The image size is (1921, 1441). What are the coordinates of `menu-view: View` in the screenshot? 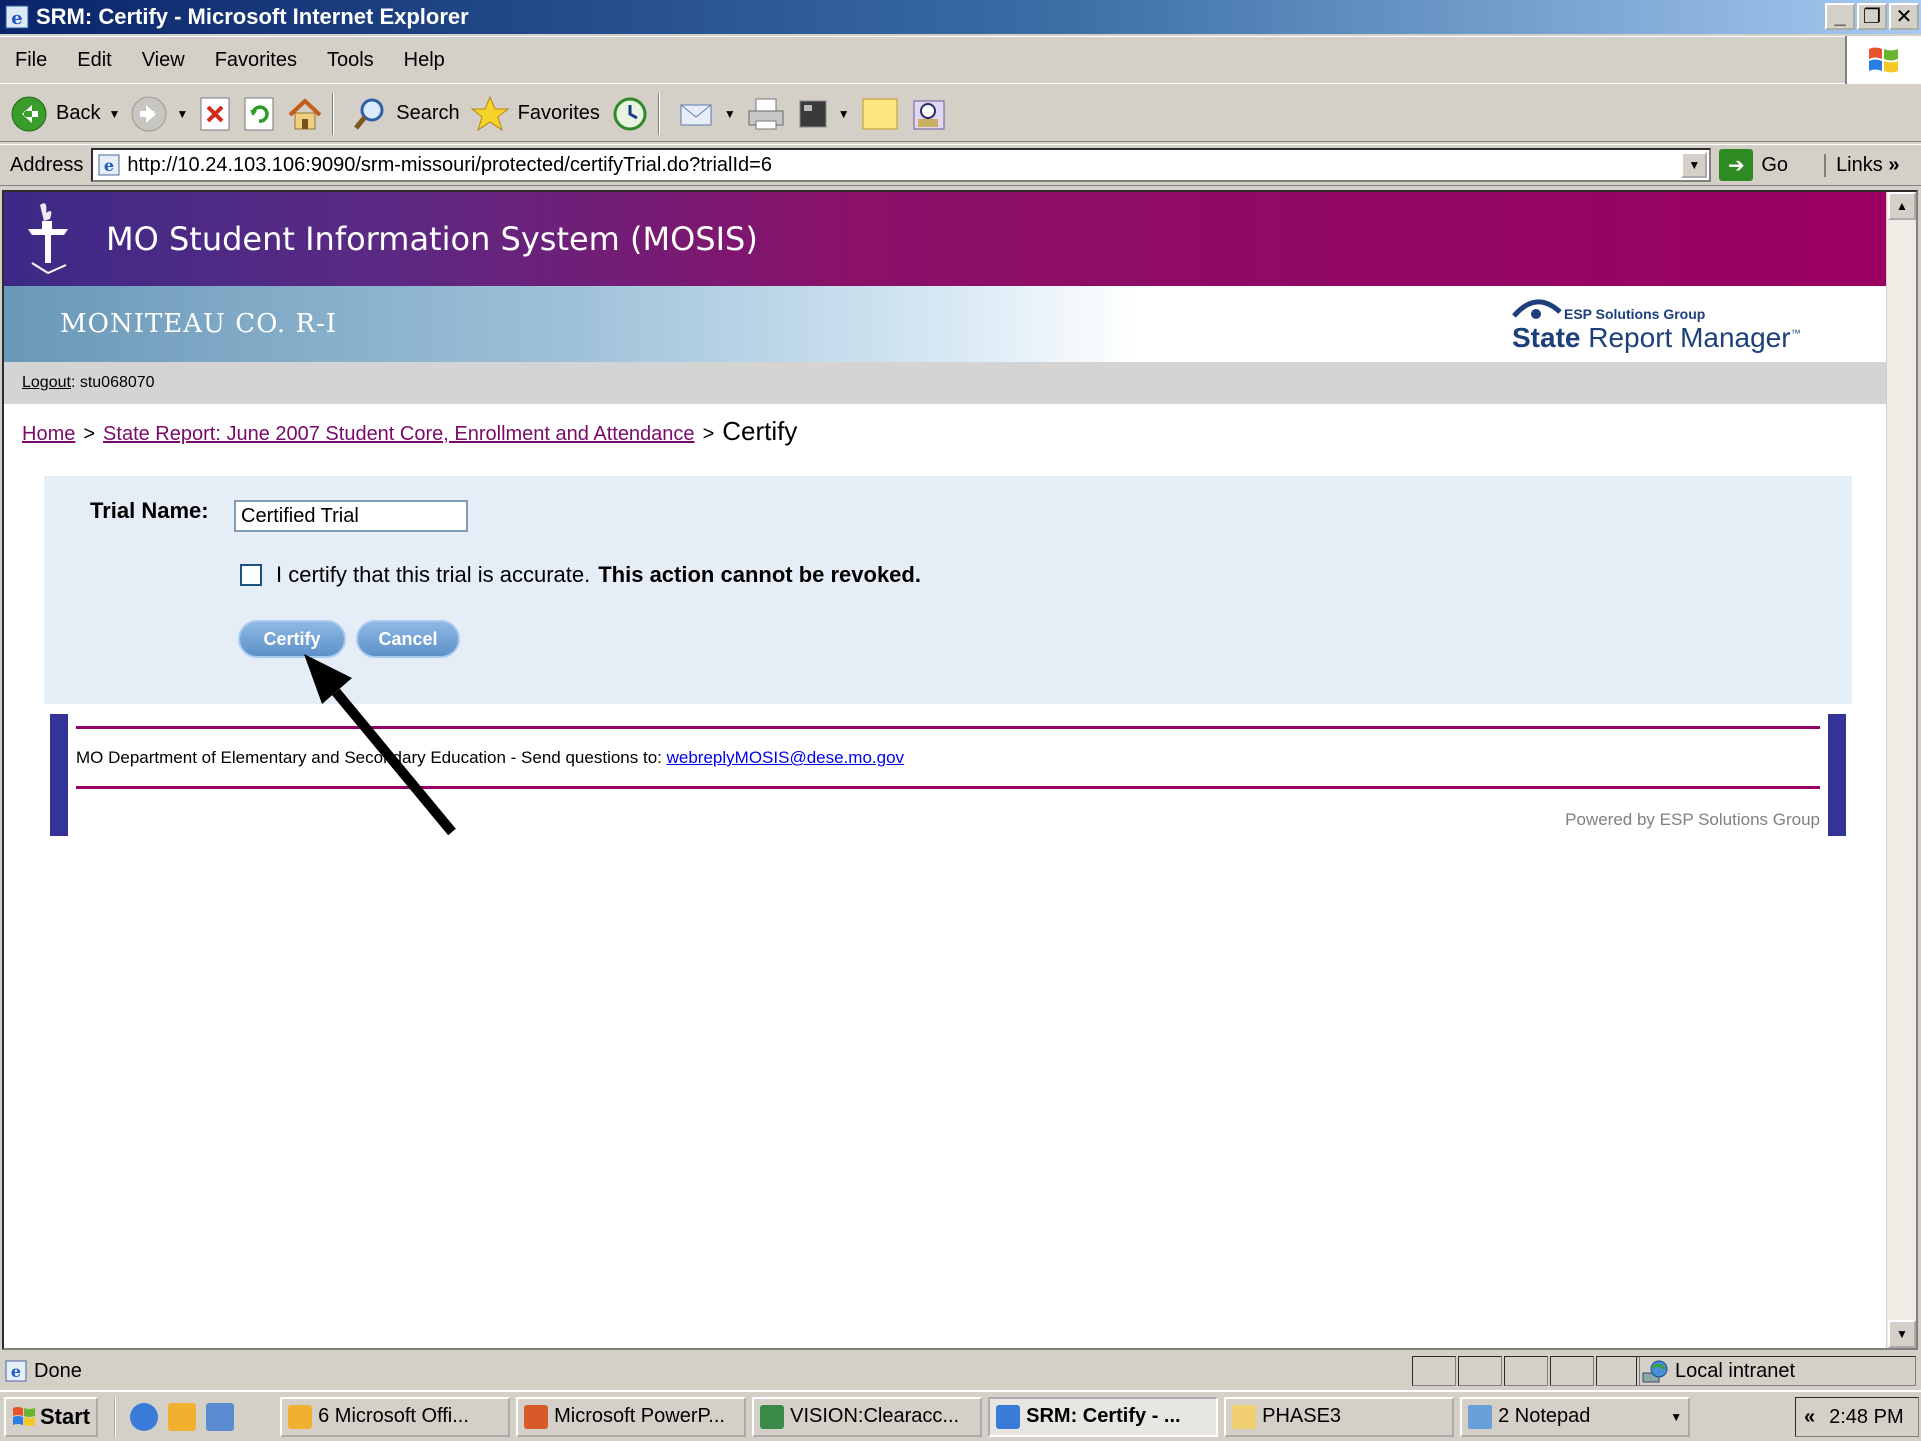 It's located at (163, 60).